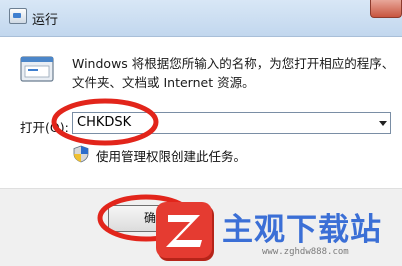 The height and width of the screenshot is (266, 402). Describe the element at coordinates (44, 127) in the screenshot. I see `open-label: 打开(O):` at that location.